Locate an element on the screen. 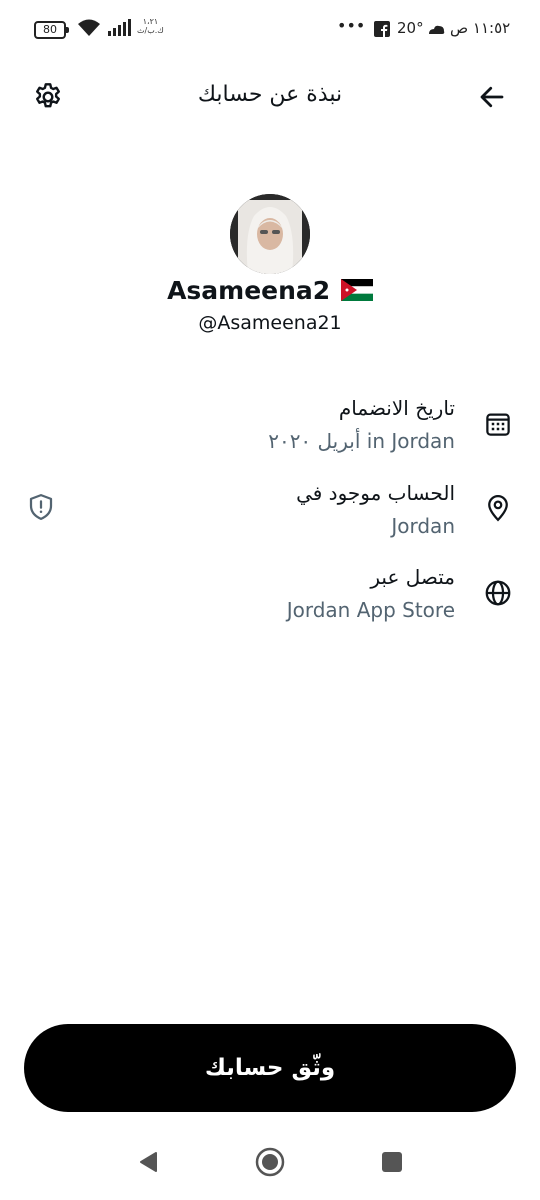 The height and width of the screenshot is (1200, 540). calendar-icon is located at coordinates (498, 424).